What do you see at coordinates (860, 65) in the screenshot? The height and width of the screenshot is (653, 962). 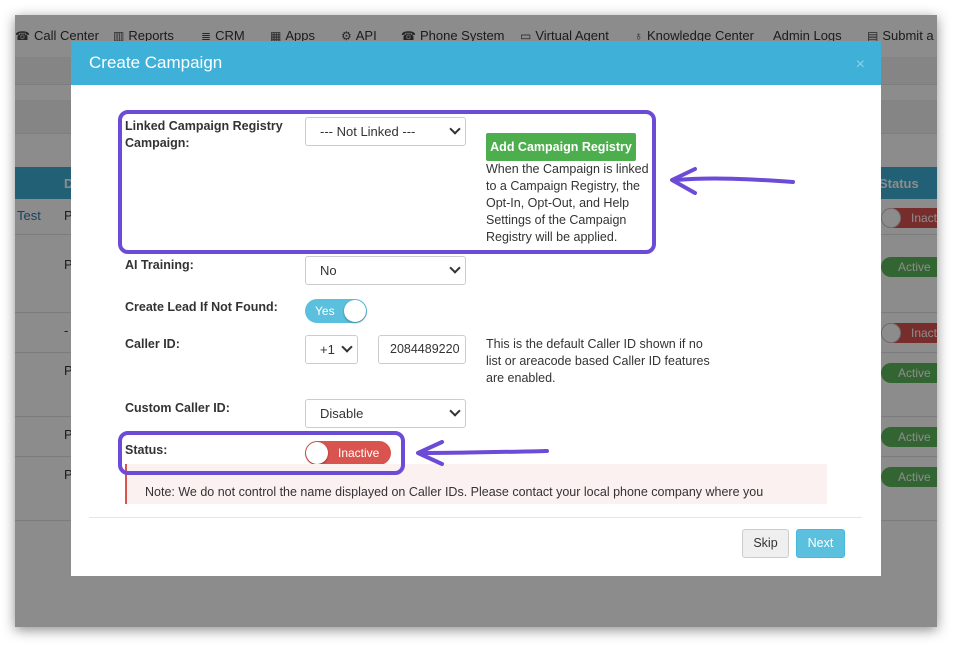 I see `close-icon: ×` at bounding box center [860, 65].